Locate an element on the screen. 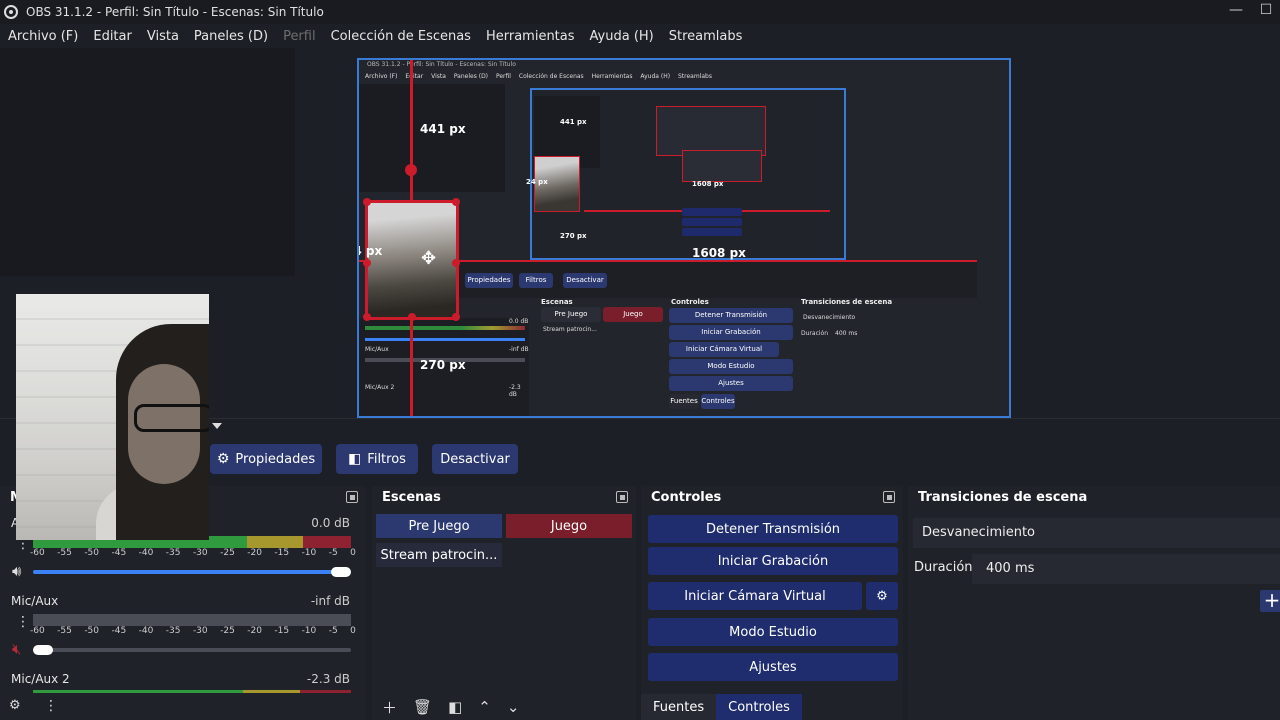 The height and width of the screenshot is (720, 1280). mixer-menu-icon: ⋮ is located at coordinates (51, 706).